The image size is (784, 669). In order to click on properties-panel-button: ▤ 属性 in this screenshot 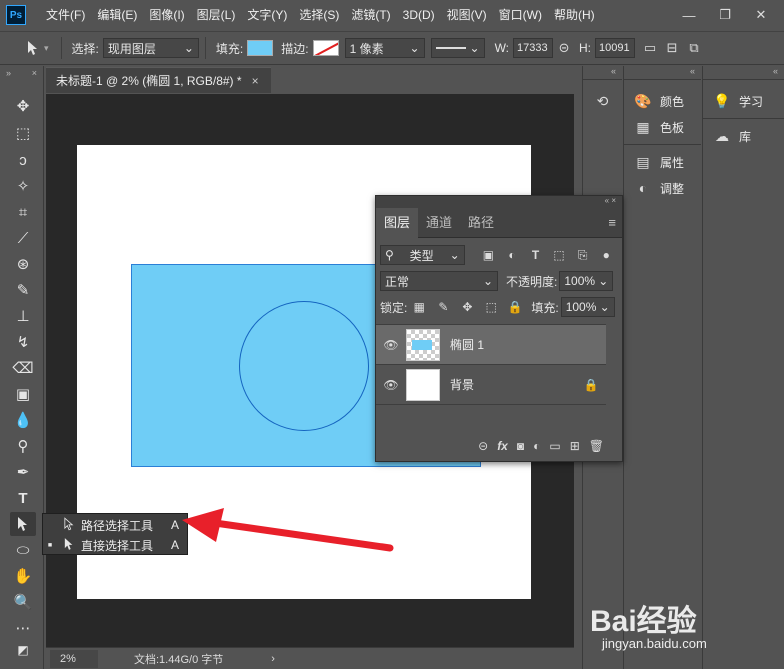, I will do `click(662, 162)`.